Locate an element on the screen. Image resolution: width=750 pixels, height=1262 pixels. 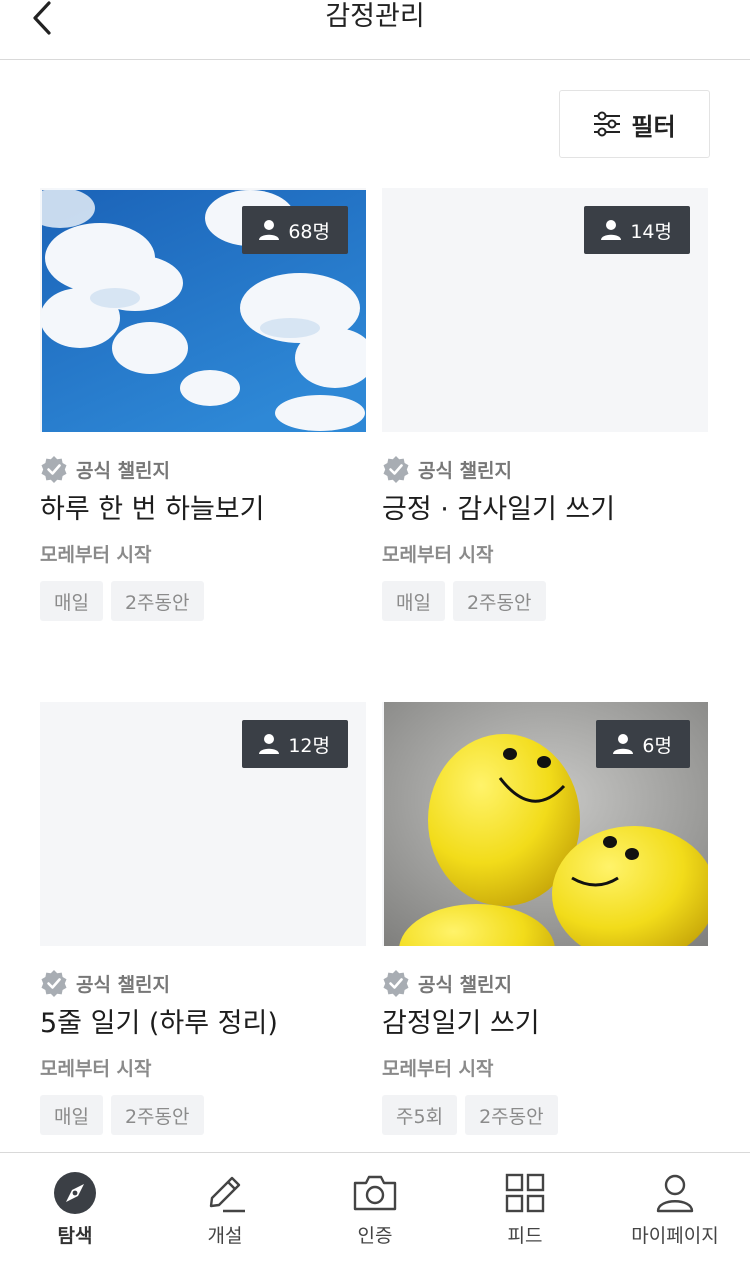
challenge-title: 하루 한 번 하늘보기 is located at coordinates (152, 509).